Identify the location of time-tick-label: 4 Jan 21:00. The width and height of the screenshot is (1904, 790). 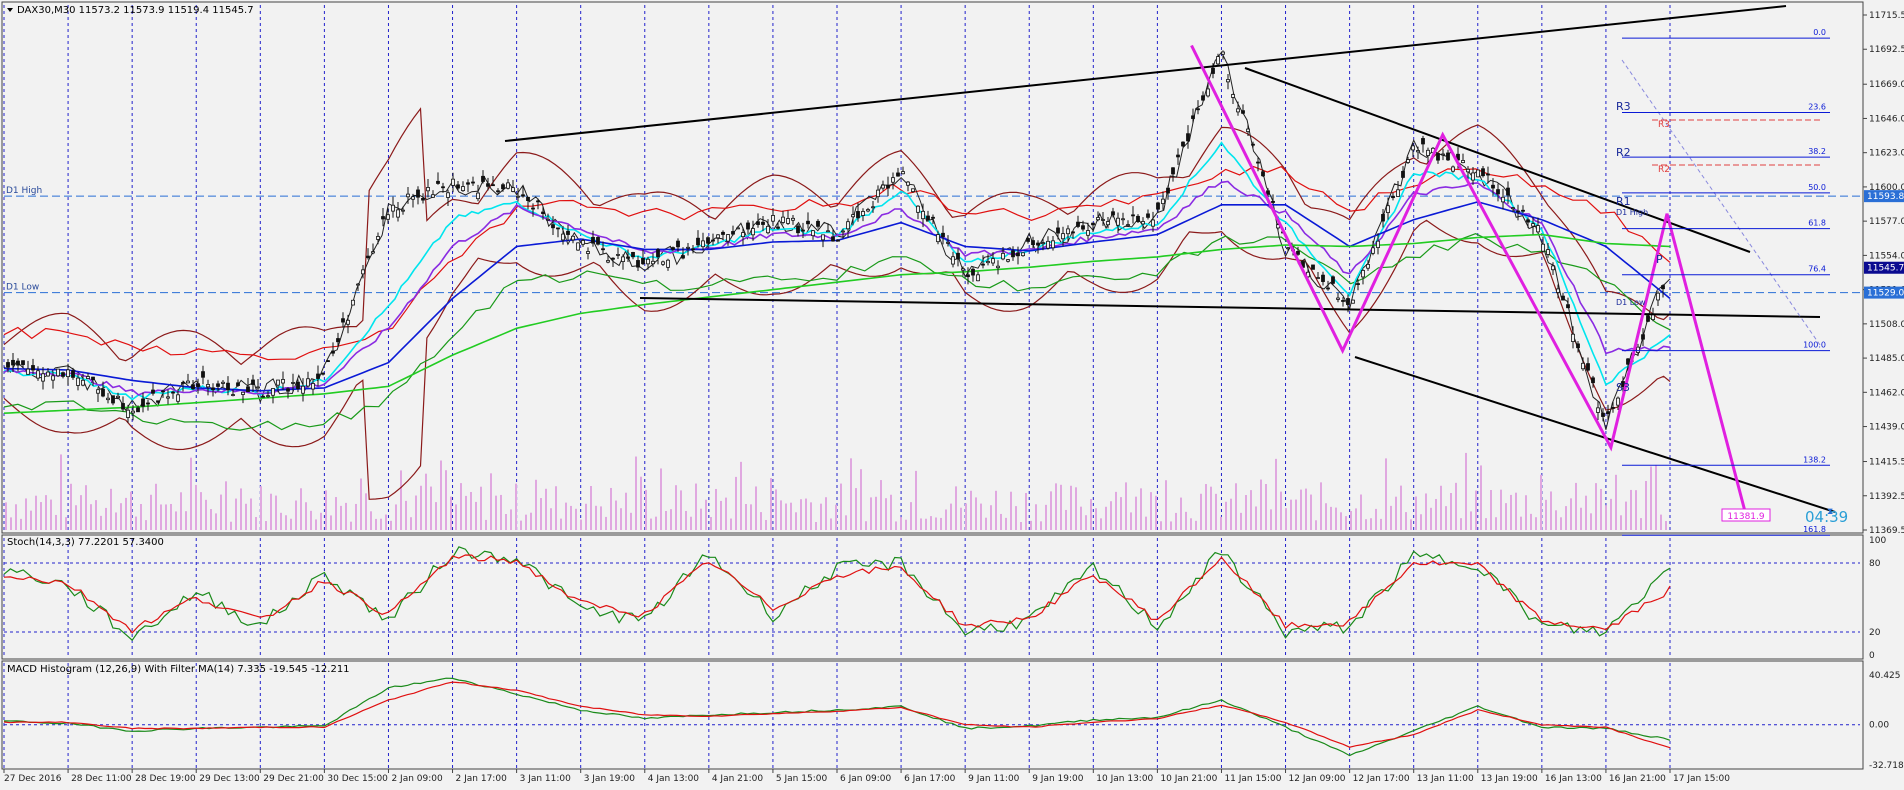
(738, 779).